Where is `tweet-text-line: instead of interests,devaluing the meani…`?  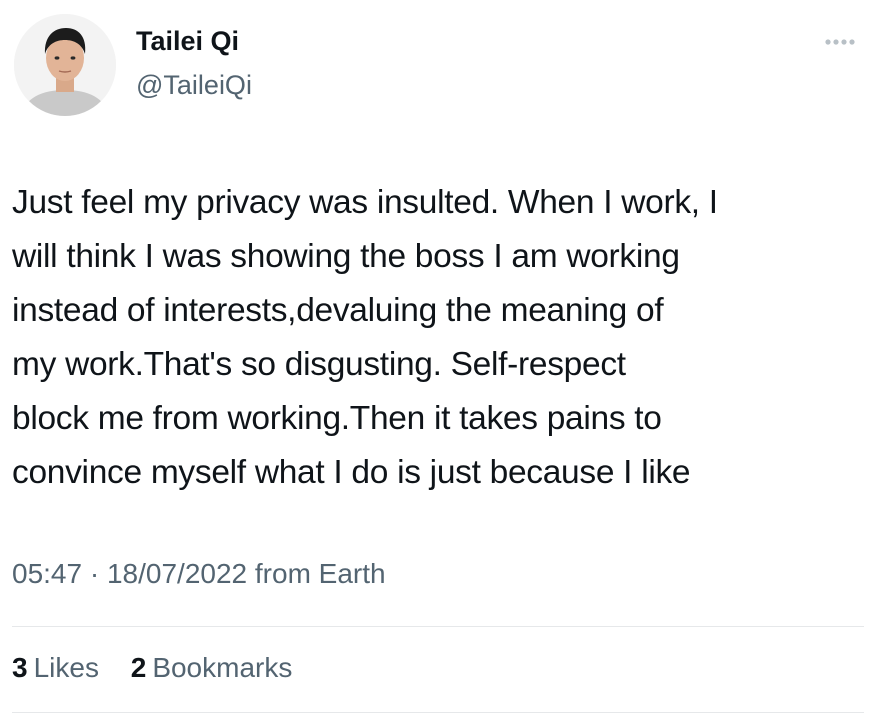
tweet-text-line: instead of interests,devaluing the meani… is located at coordinates (338, 310).